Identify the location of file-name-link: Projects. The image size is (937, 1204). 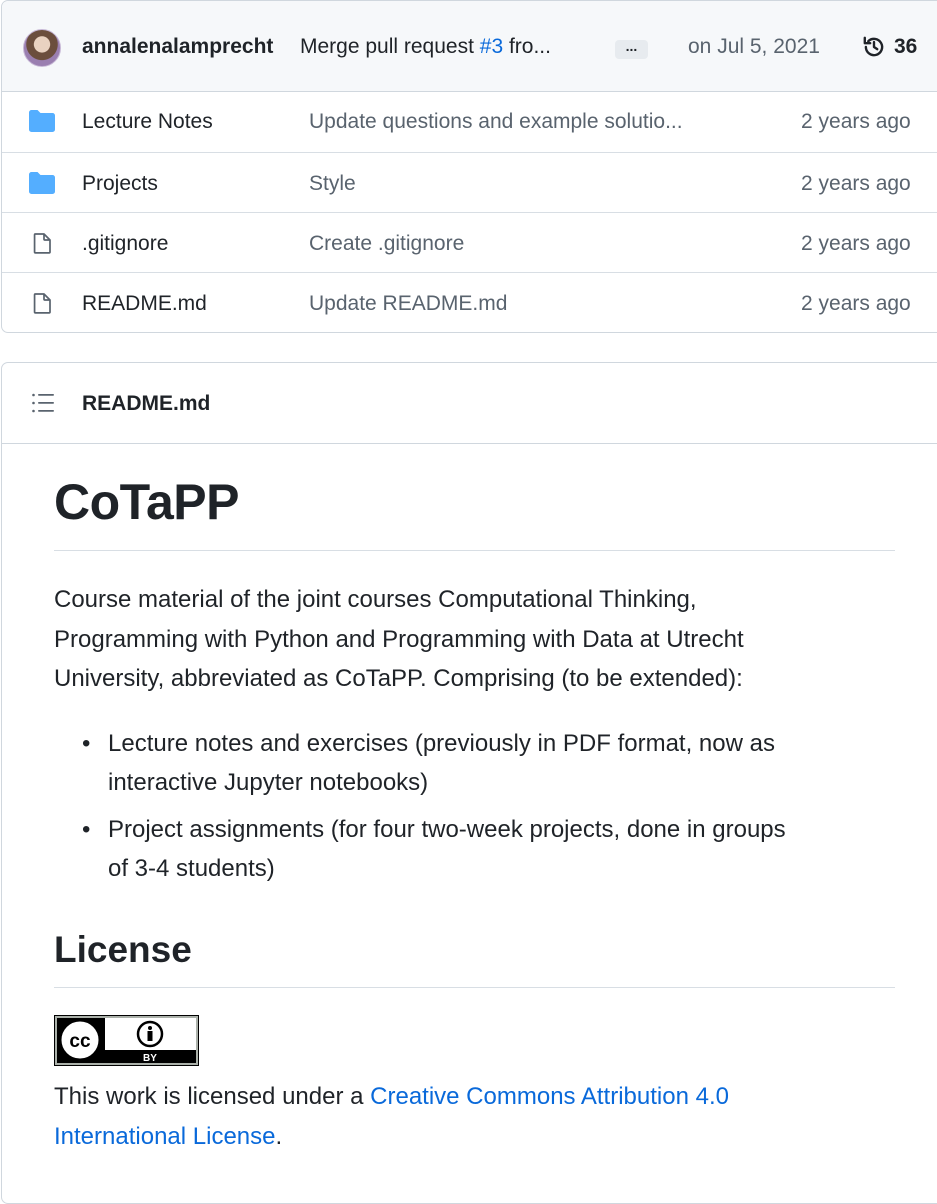
(120, 184).